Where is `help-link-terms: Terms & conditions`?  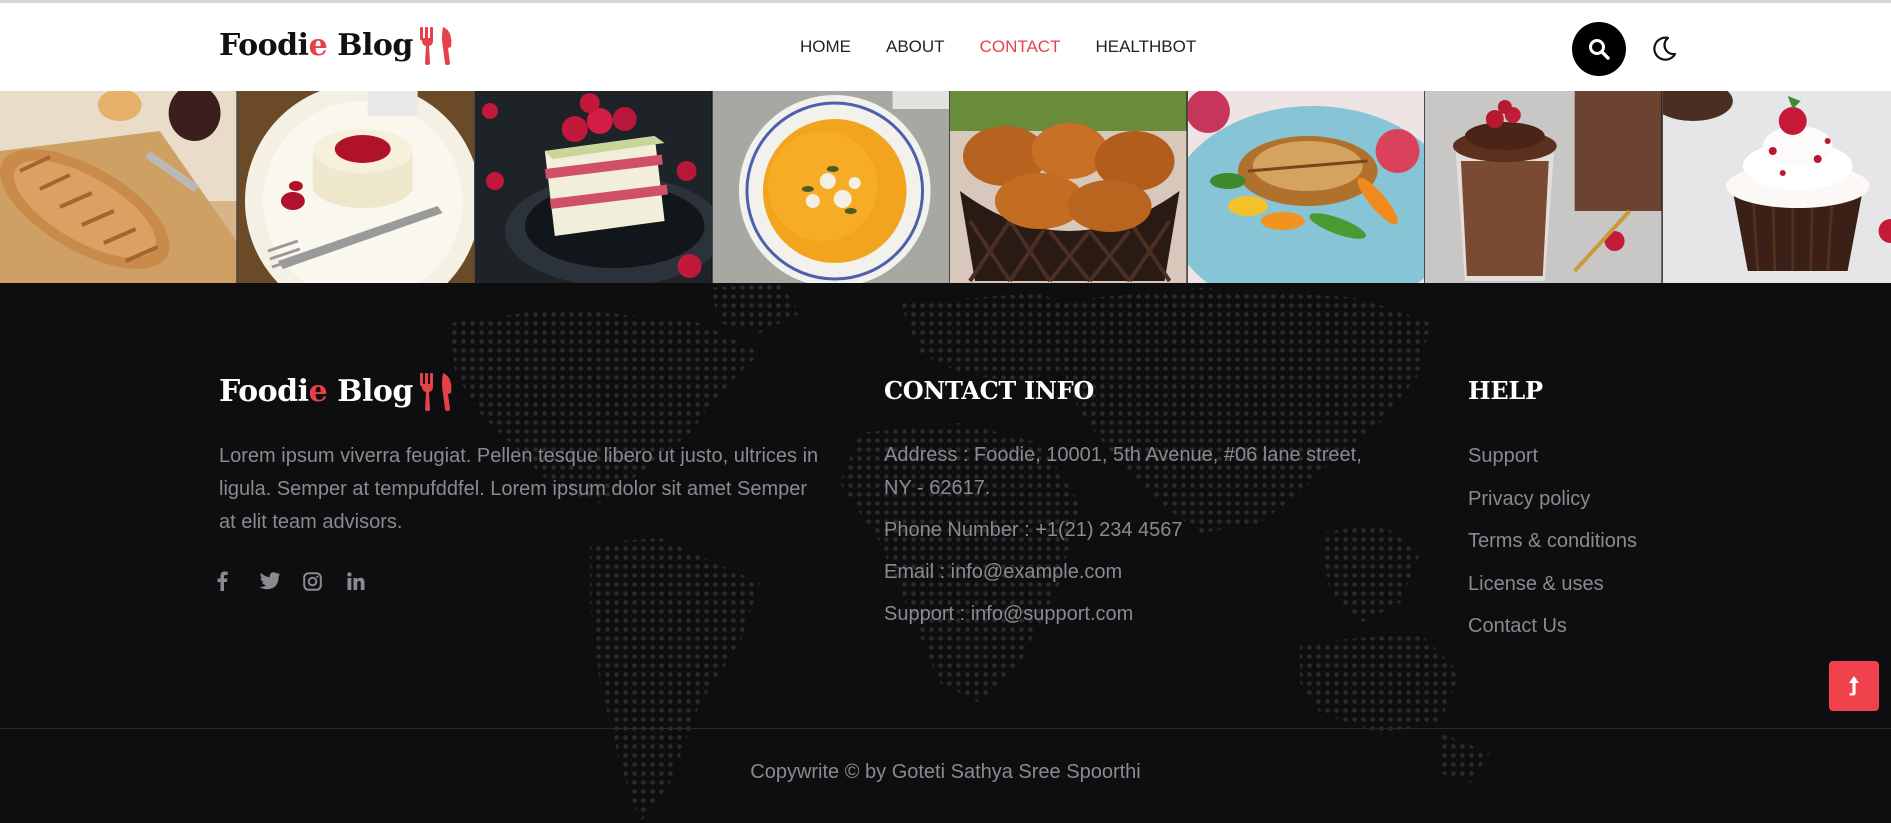
help-link-terms: Terms & conditions is located at coordinates (1552, 545).